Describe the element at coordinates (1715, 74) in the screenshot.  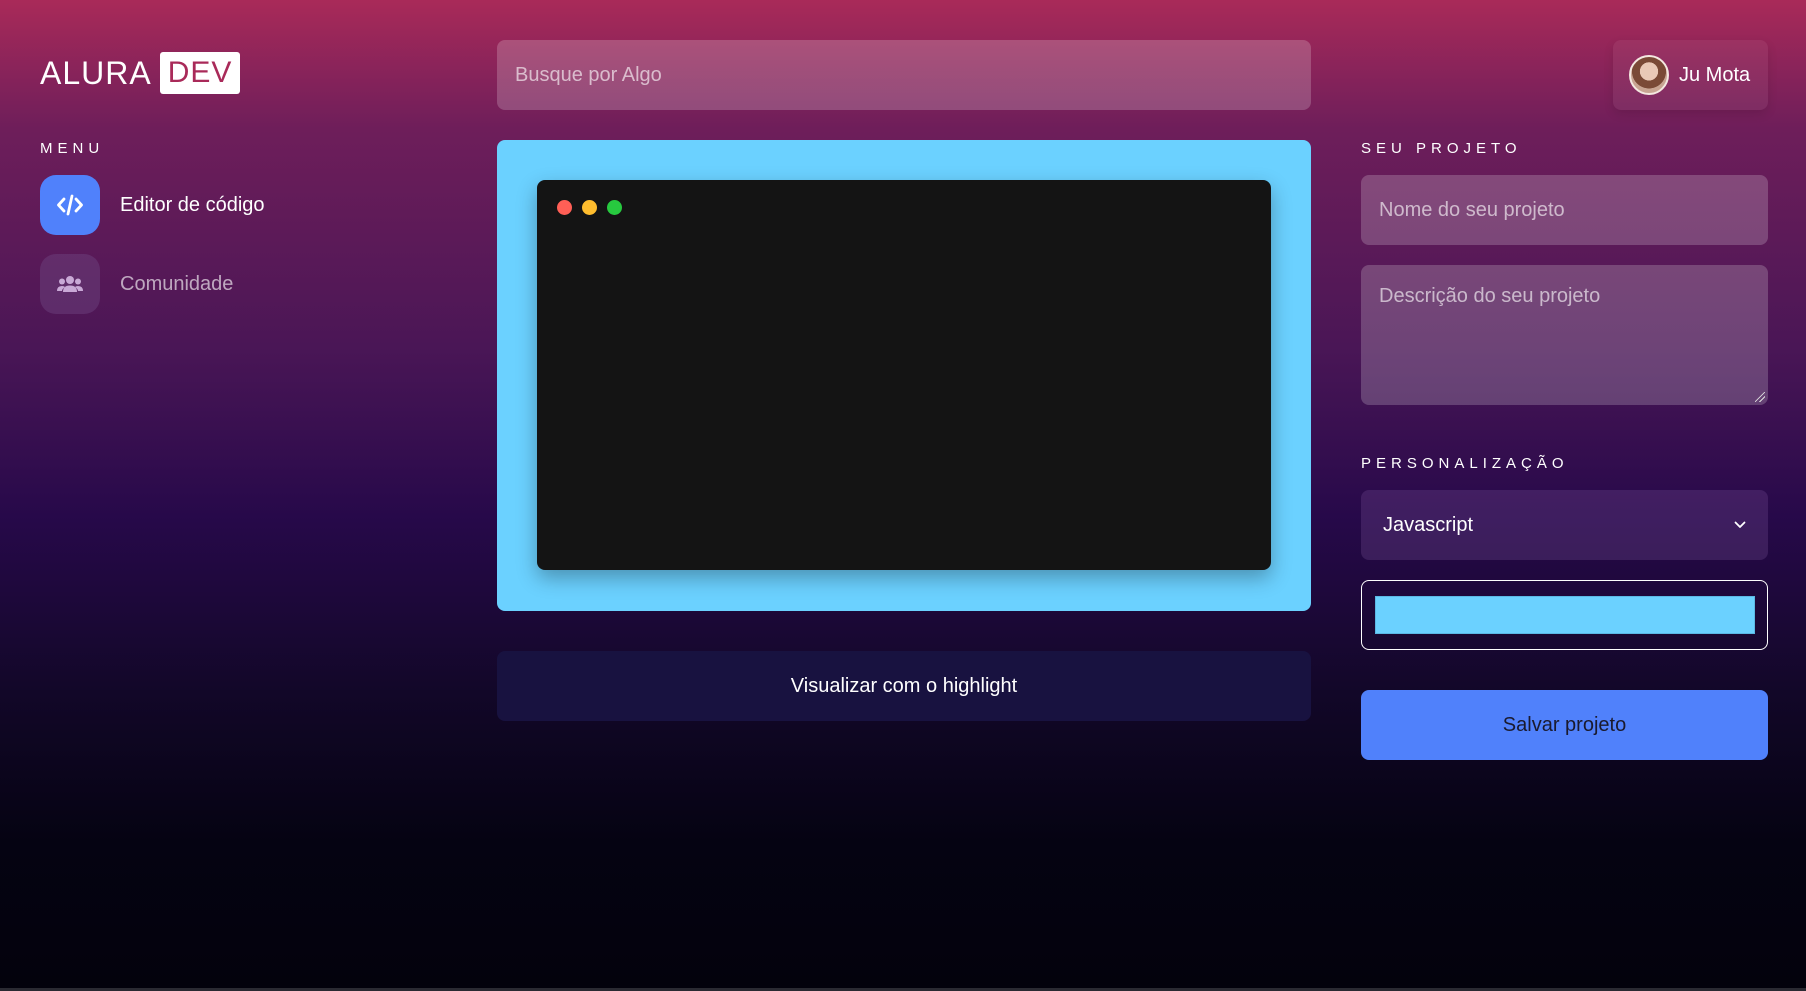
I see `user-name: Ju Mota` at that location.